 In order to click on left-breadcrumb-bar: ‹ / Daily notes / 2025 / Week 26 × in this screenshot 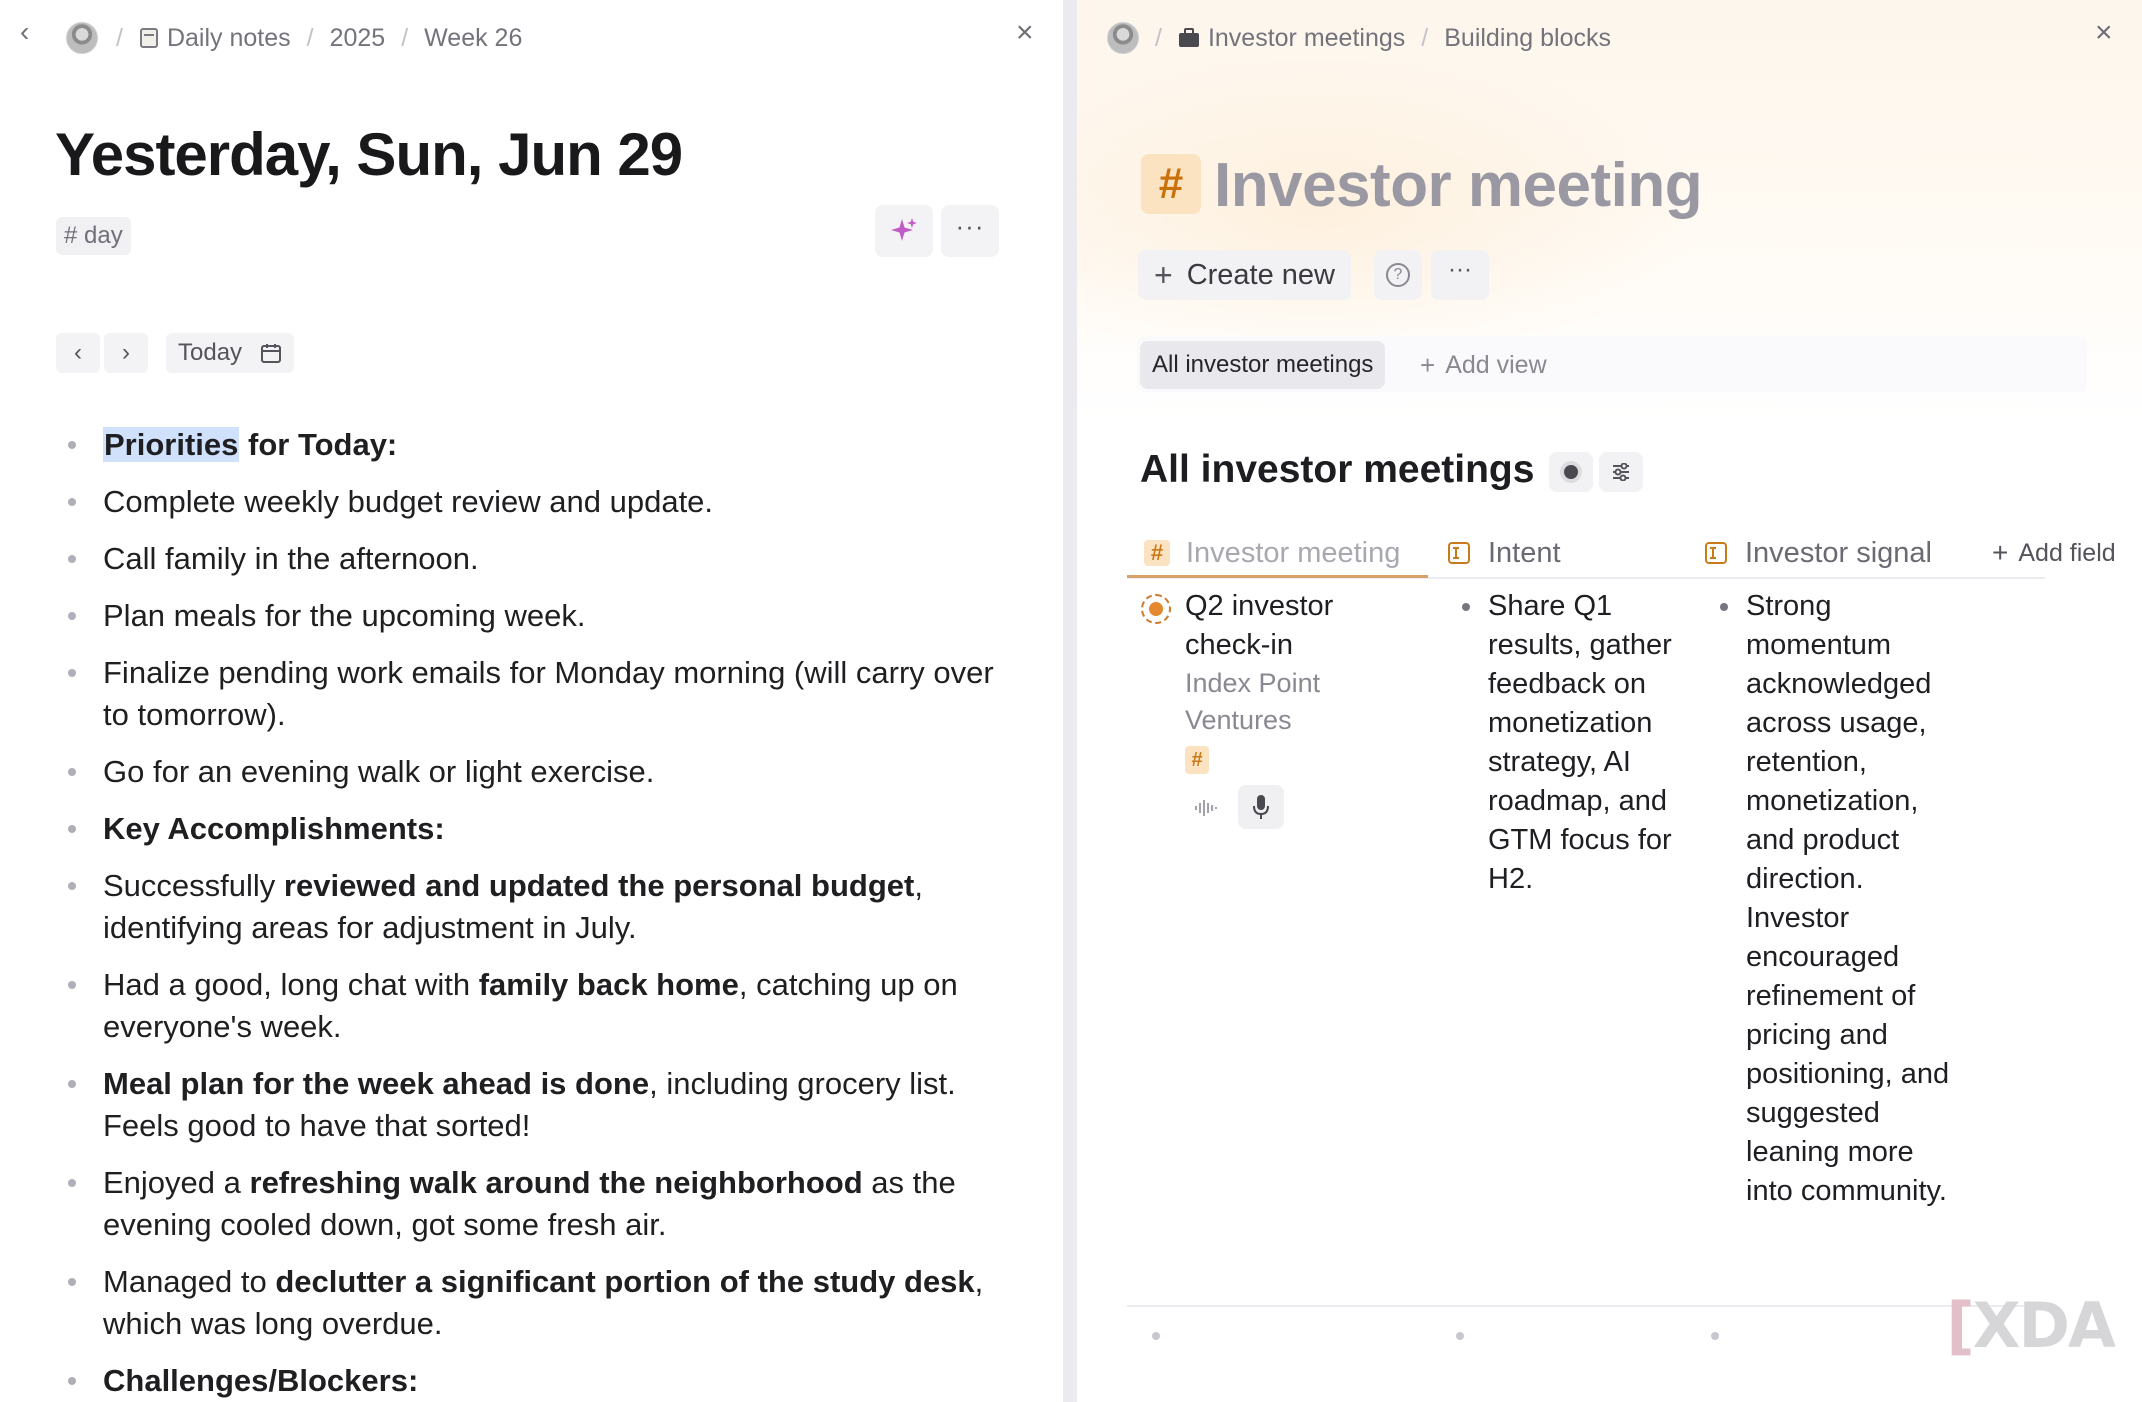, I will do `click(531, 37)`.